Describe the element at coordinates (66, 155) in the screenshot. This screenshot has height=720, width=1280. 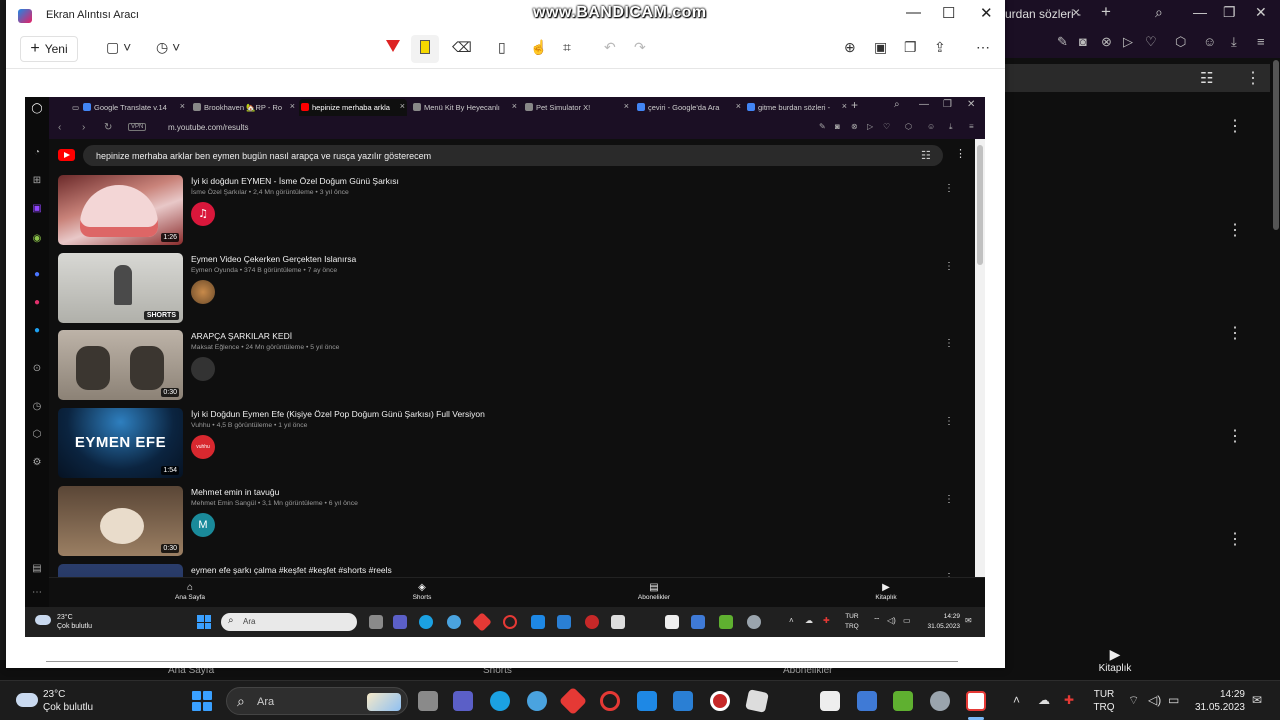
I see `youtube-logo-icon` at that location.